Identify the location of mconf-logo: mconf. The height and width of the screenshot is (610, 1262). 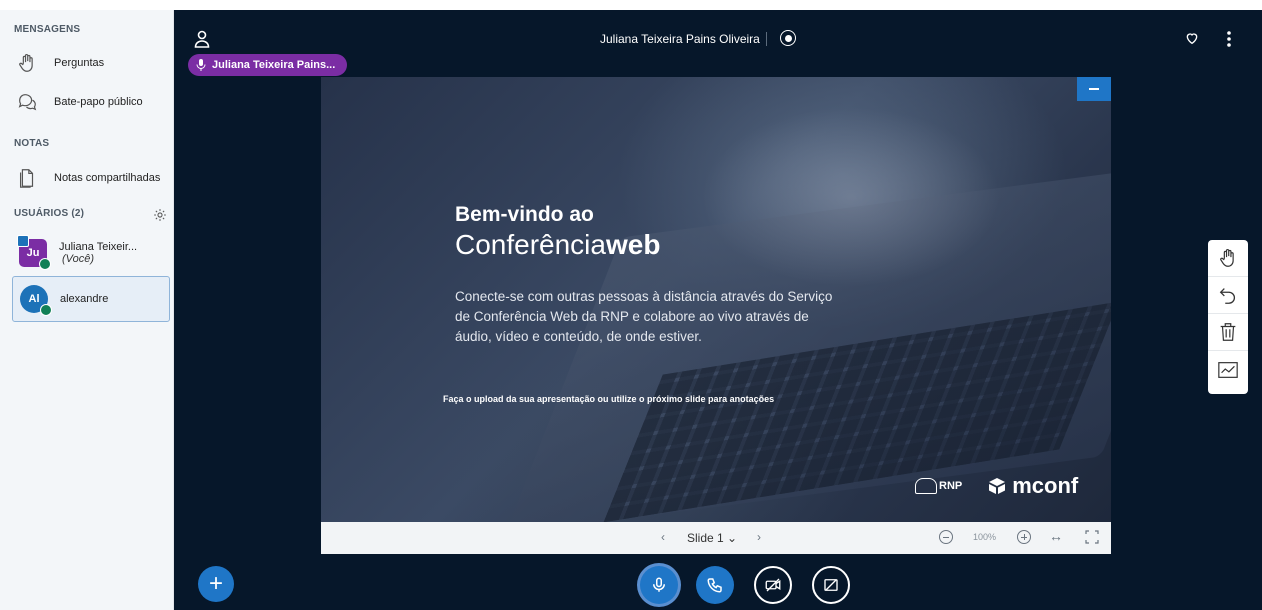
(1033, 486).